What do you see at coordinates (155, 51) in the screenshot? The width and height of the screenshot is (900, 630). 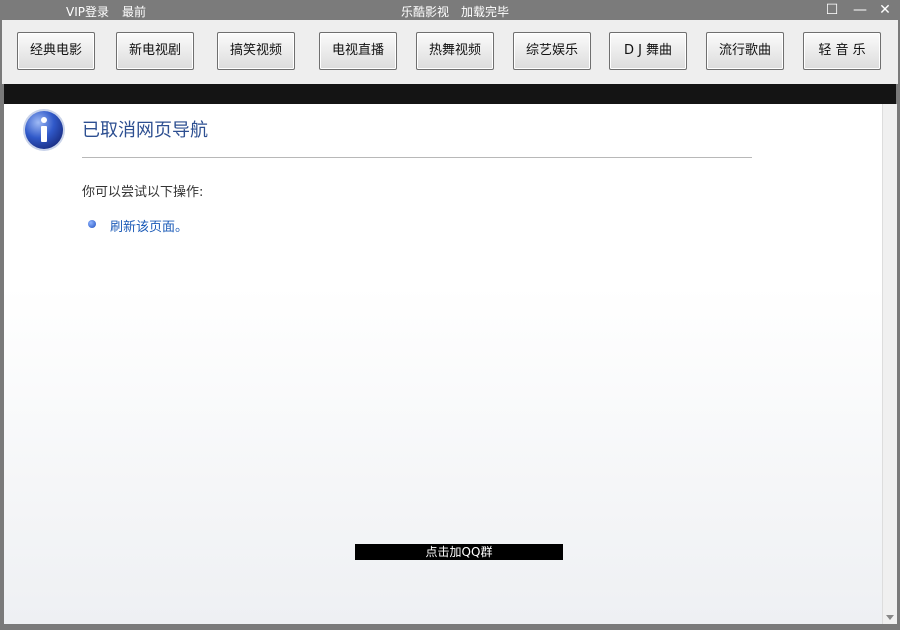 I see `nav-button-new-tv-series: 新电视剧` at bounding box center [155, 51].